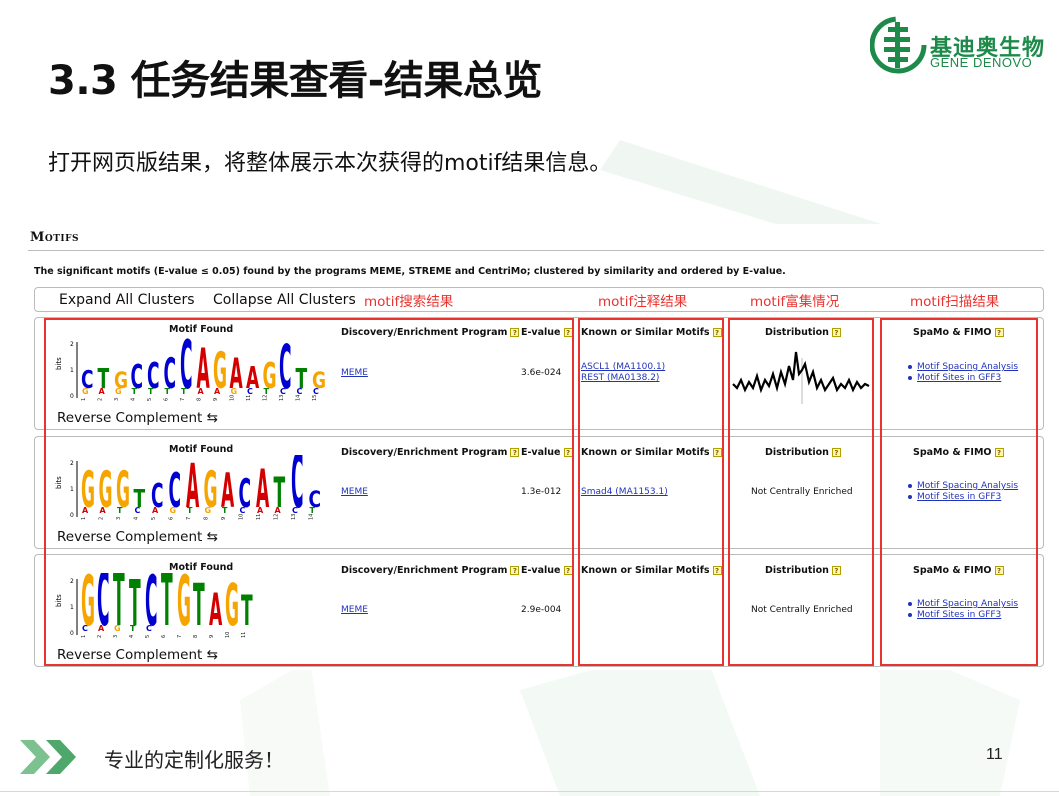 The height and width of the screenshot is (796, 1059). Describe the element at coordinates (795, 302) in the screenshot. I see `annotation-motif-enrichment: motif富集情况` at that location.